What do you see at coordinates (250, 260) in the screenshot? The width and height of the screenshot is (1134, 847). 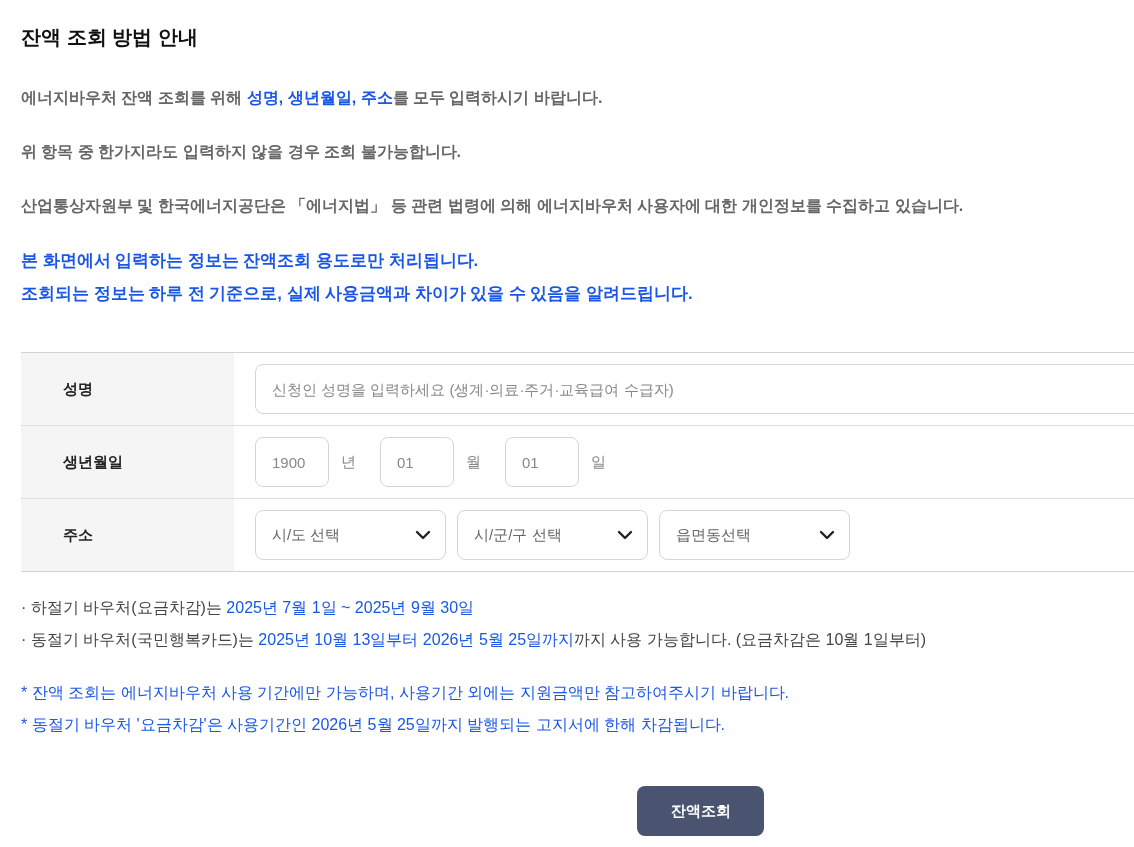 I see `notice-text: 본 화면에서 입력하는 정보는 잔액조회 용도로만 처리됩니다.` at bounding box center [250, 260].